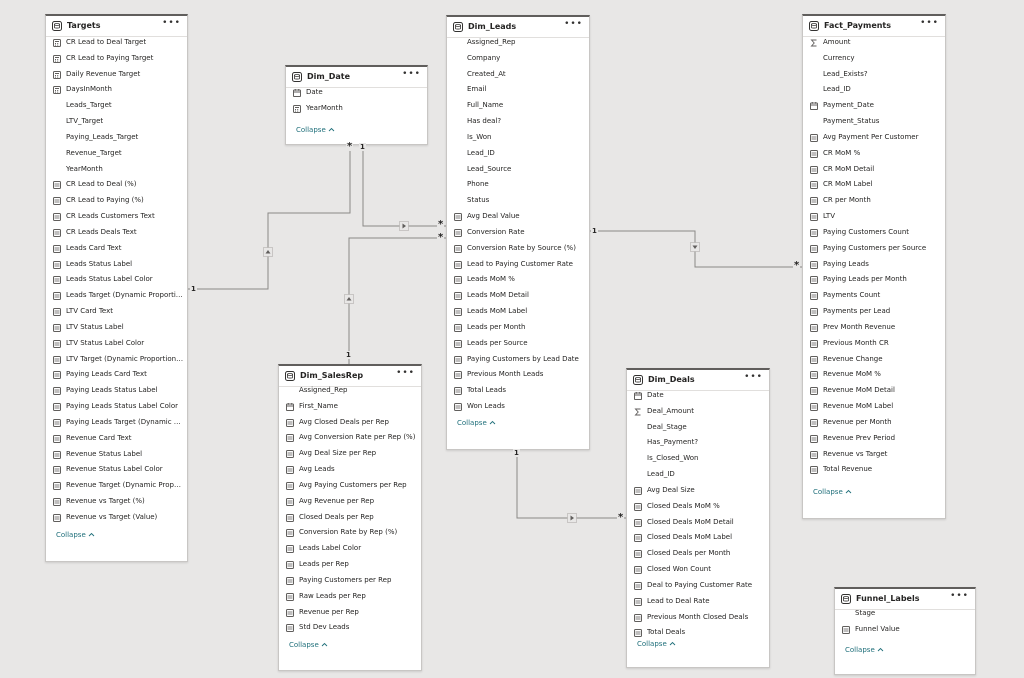 This screenshot has width=1024, height=678. What do you see at coordinates (269, 217) in the screenshot?
I see `relationship-line-targets-date` at bounding box center [269, 217].